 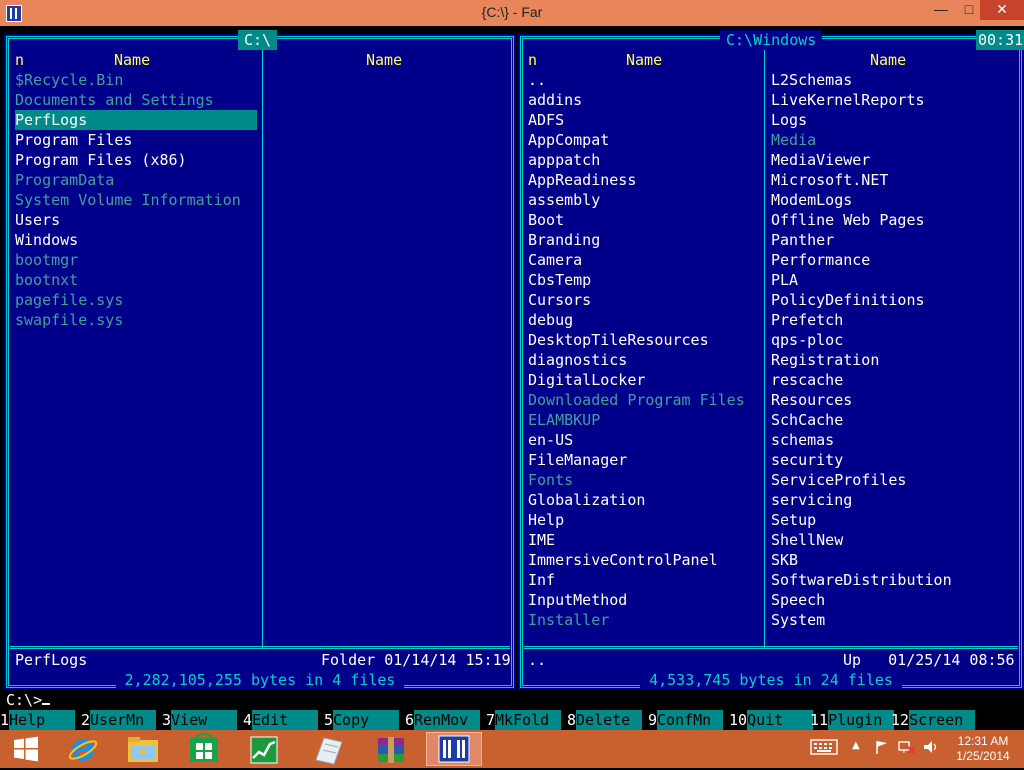 What do you see at coordinates (328, 749) in the screenshot?
I see `notepad-icon` at bounding box center [328, 749].